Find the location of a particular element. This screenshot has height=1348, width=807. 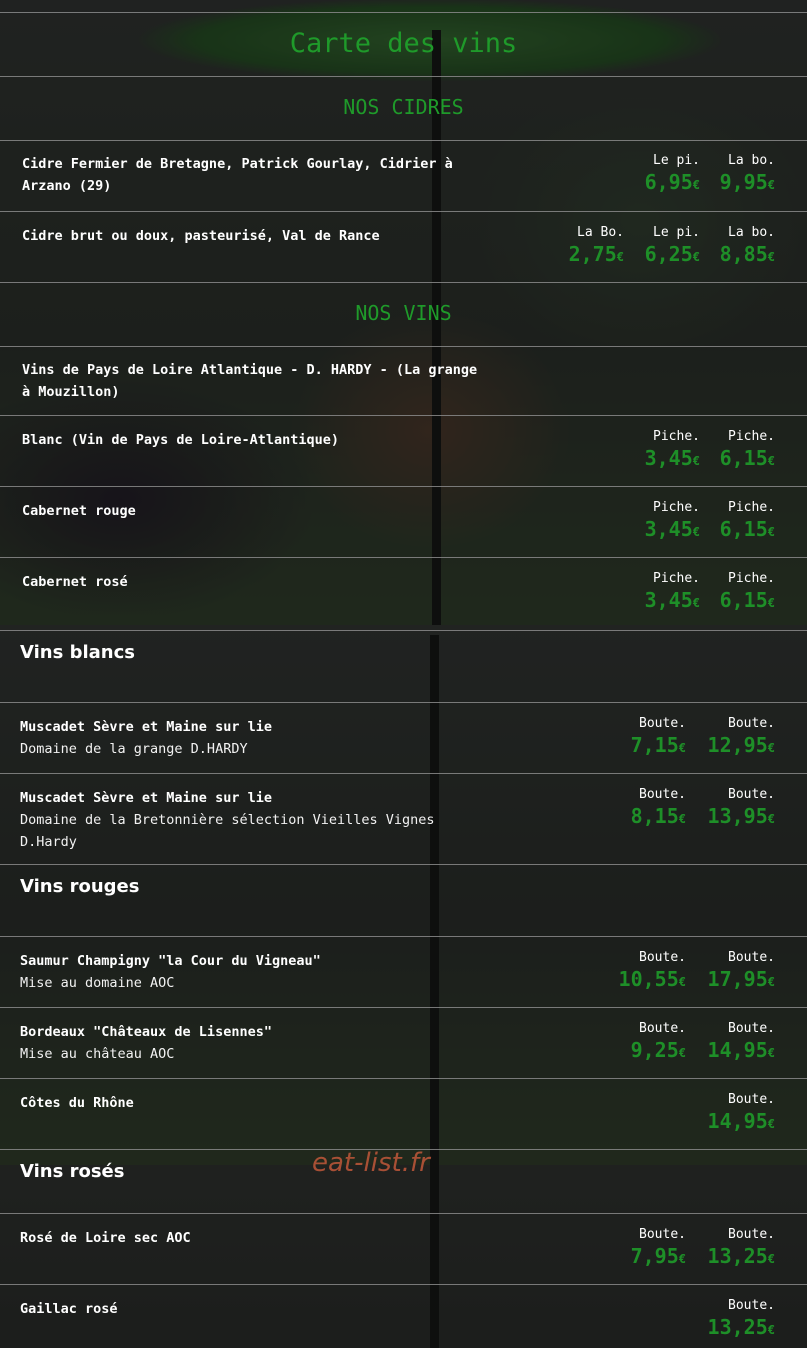

price: La bo. 8,85€ is located at coordinates (747, 245).